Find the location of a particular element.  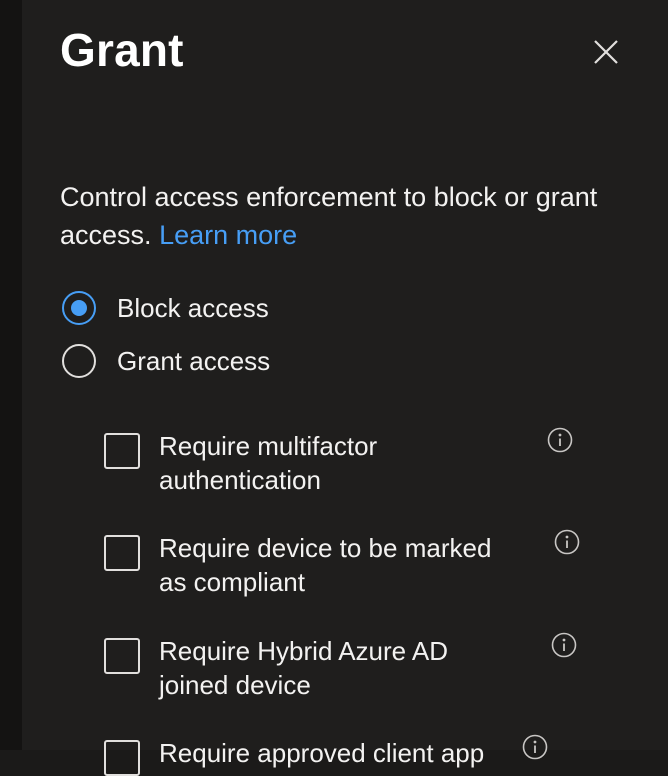

label-require-compliant-device: Require device to be marked as compliant is located at coordinates (325, 565).